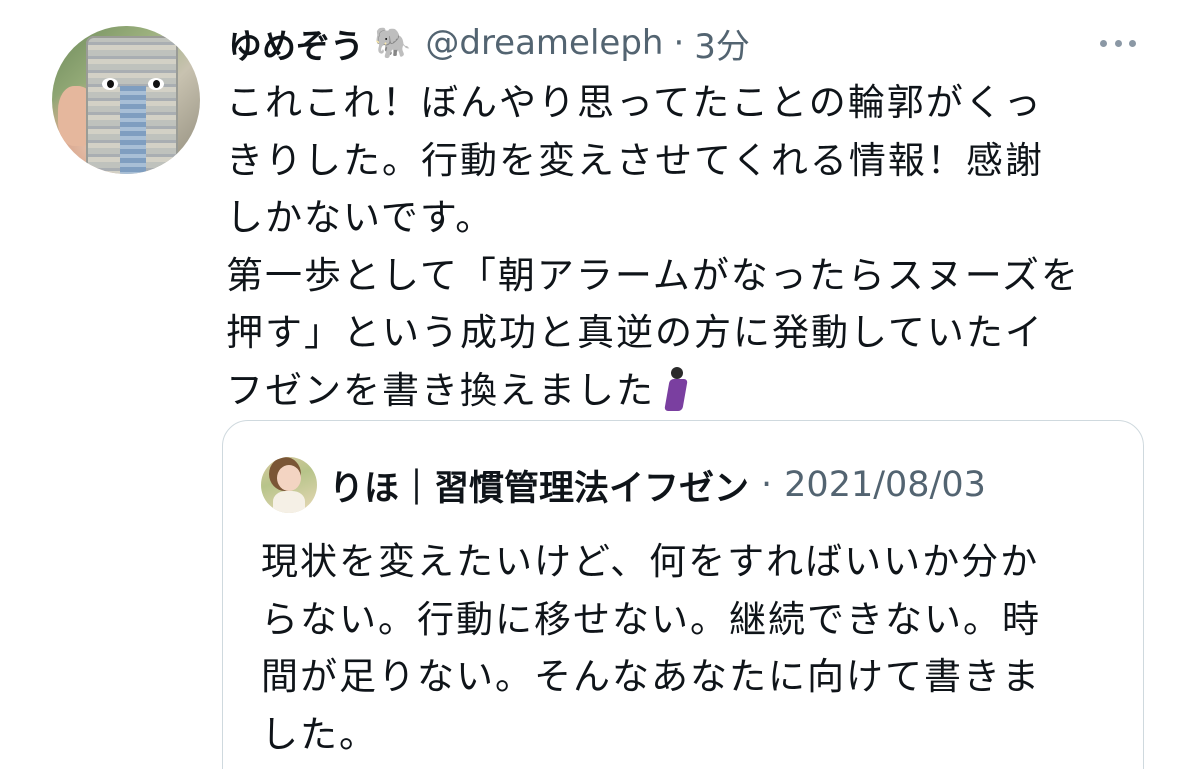  I want to click on tweet-header: ゆめぞう 🐘 @dreameleph · 3分, so click(489, 43).